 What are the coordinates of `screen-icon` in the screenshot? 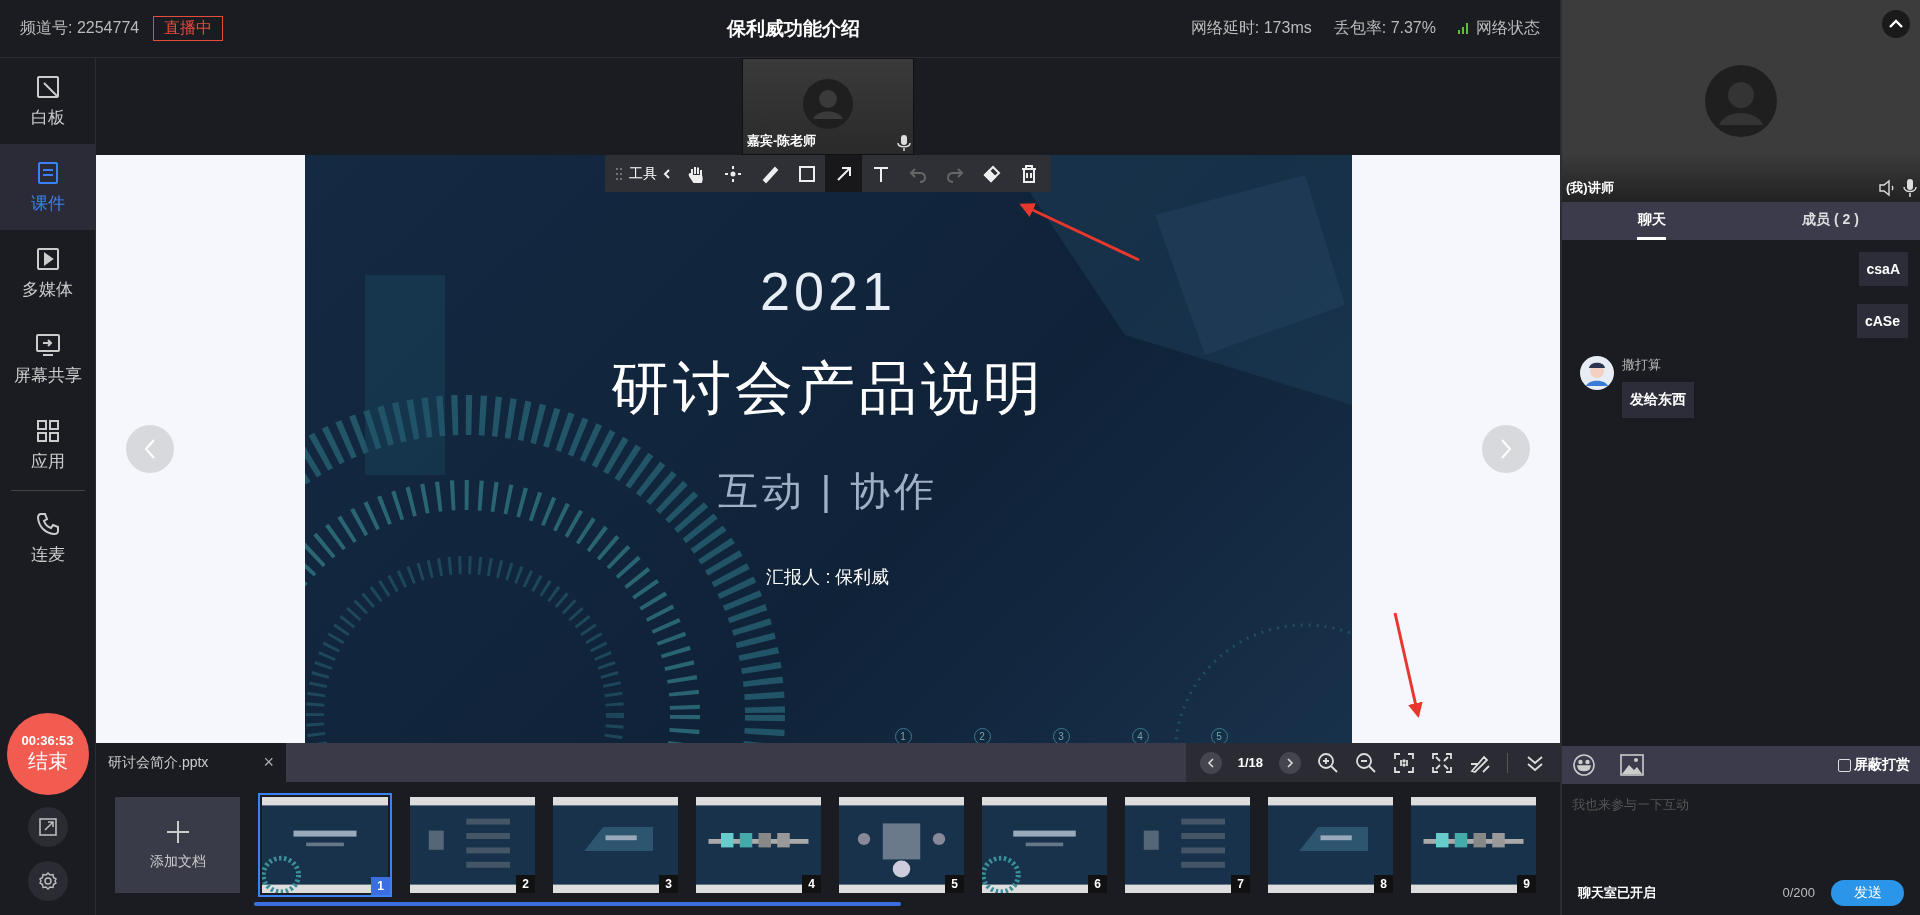 It's located at (47, 344).